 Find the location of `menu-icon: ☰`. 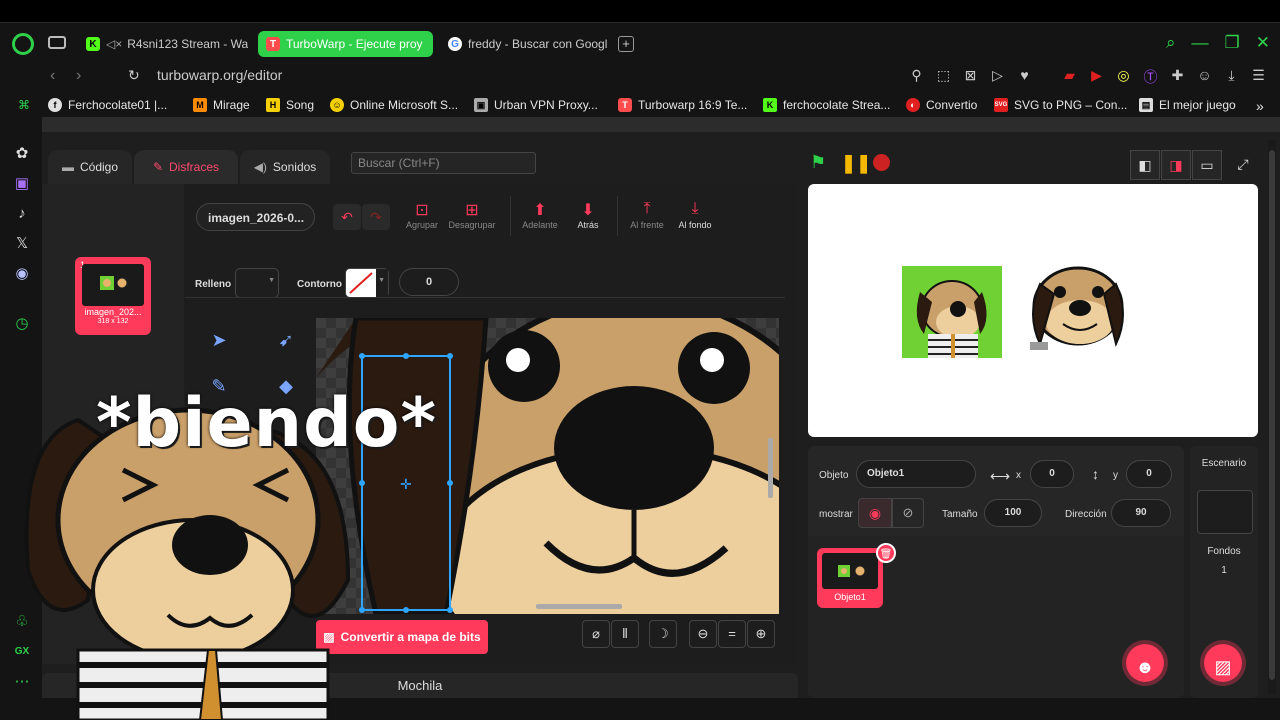

menu-icon: ☰ is located at coordinates (1258, 77).